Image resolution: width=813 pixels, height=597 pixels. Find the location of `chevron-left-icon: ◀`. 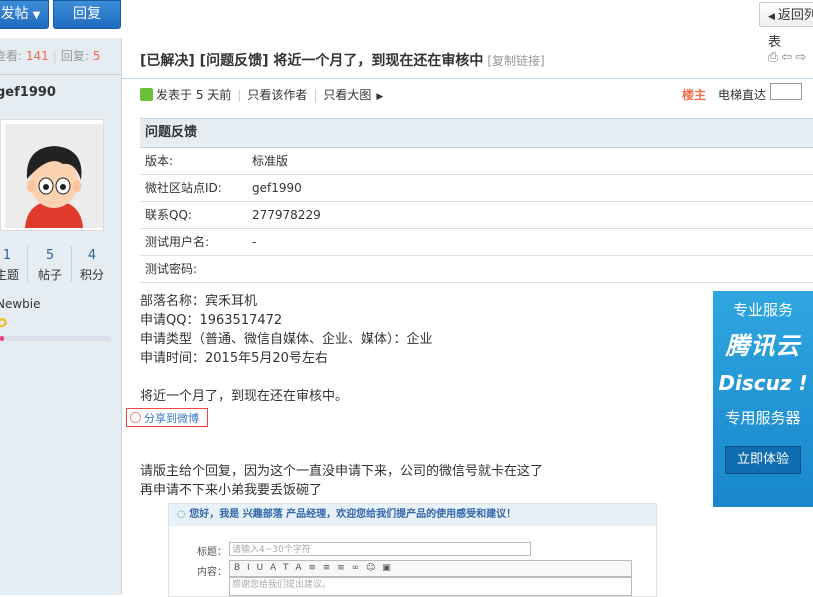

chevron-left-icon: ◀ is located at coordinates (771, 17).